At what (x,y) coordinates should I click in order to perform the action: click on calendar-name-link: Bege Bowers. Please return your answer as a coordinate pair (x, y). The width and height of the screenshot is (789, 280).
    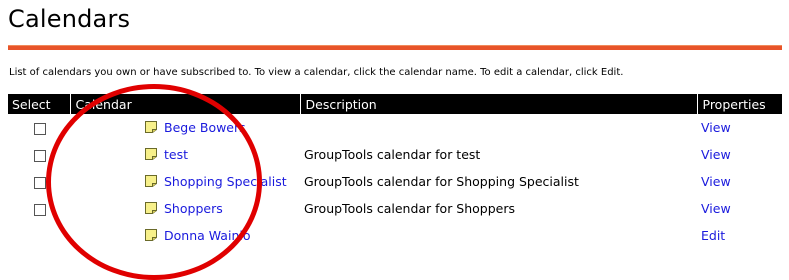
    Looking at the image, I should click on (205, 127).